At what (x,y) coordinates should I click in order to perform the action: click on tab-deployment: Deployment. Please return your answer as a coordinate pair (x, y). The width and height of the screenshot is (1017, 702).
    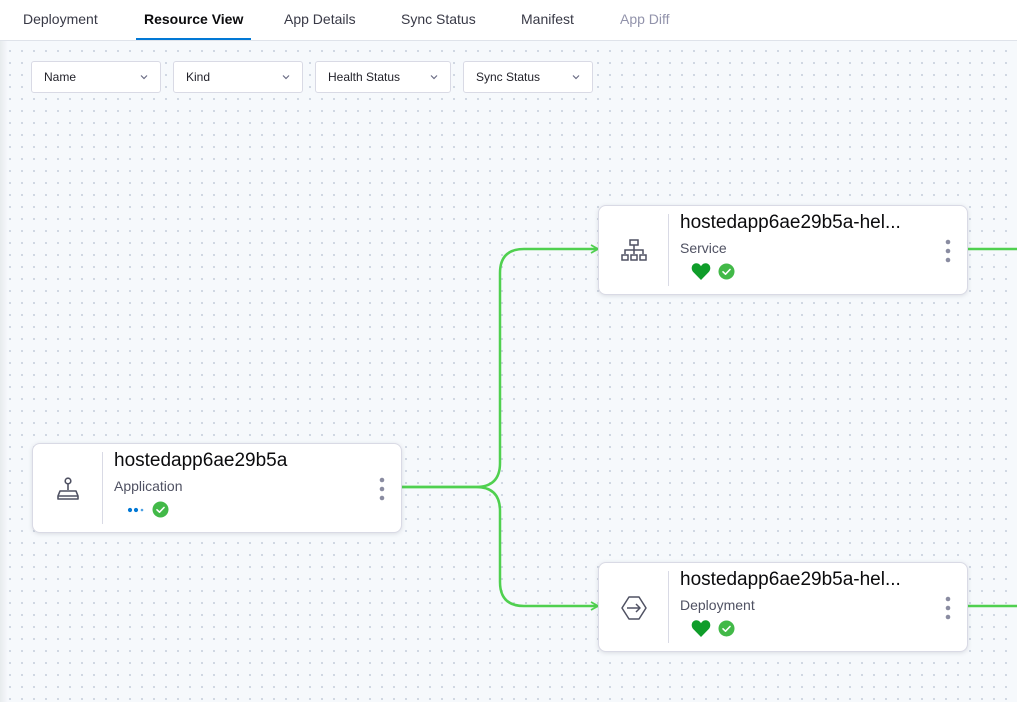
    Looking at the image, I should click on (60, 20).